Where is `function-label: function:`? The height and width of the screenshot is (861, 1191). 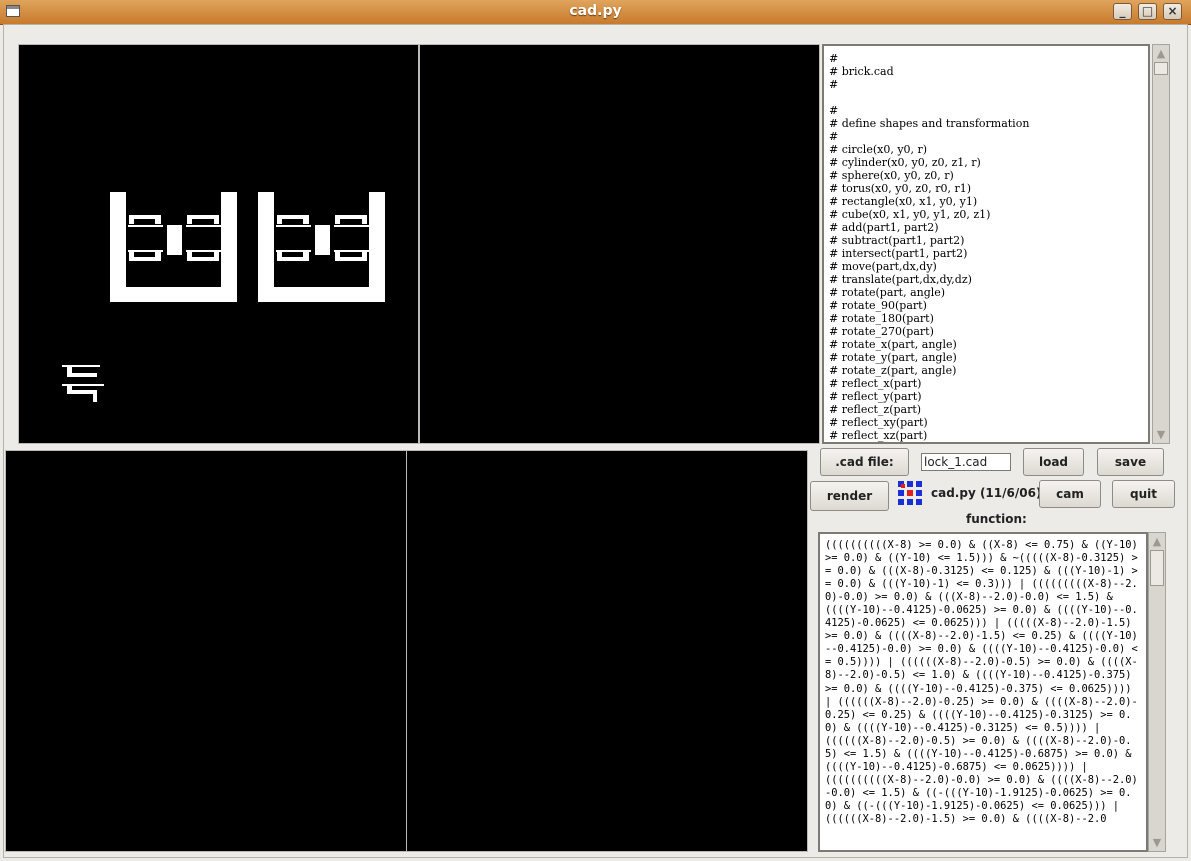 function-label: function: is located at coordinates (996, 519).